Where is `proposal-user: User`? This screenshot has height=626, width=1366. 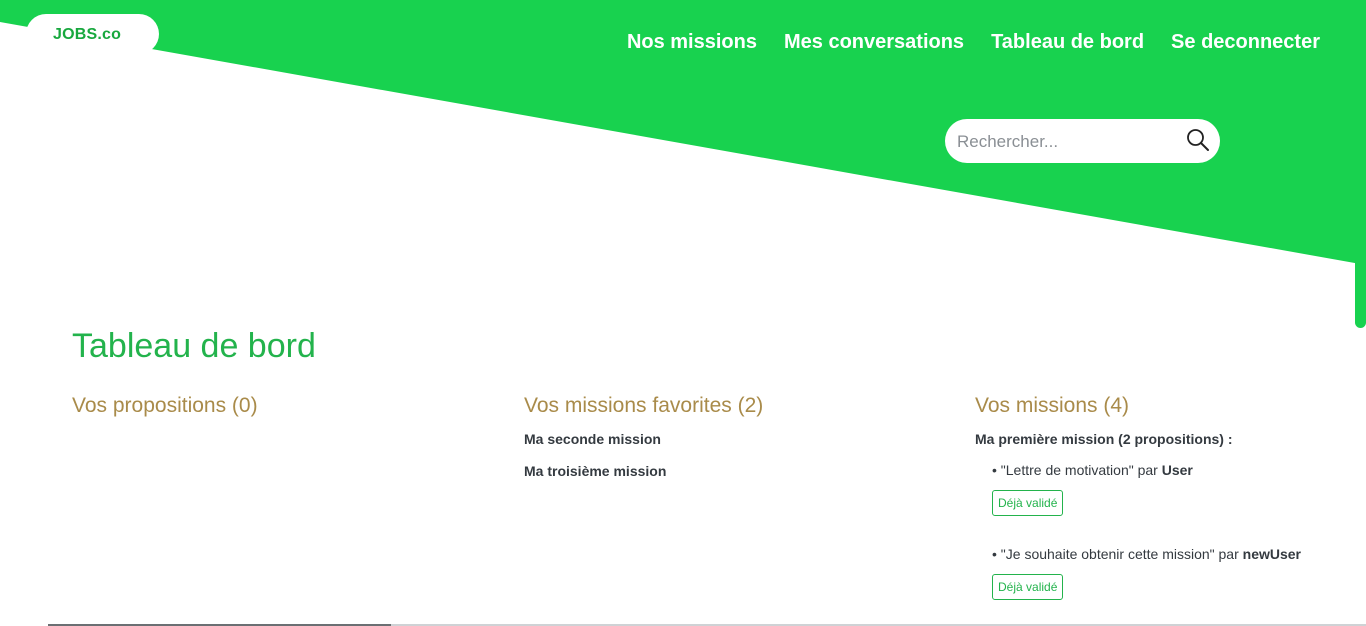 proposal-user: User is located at coordinates (1177, 470).